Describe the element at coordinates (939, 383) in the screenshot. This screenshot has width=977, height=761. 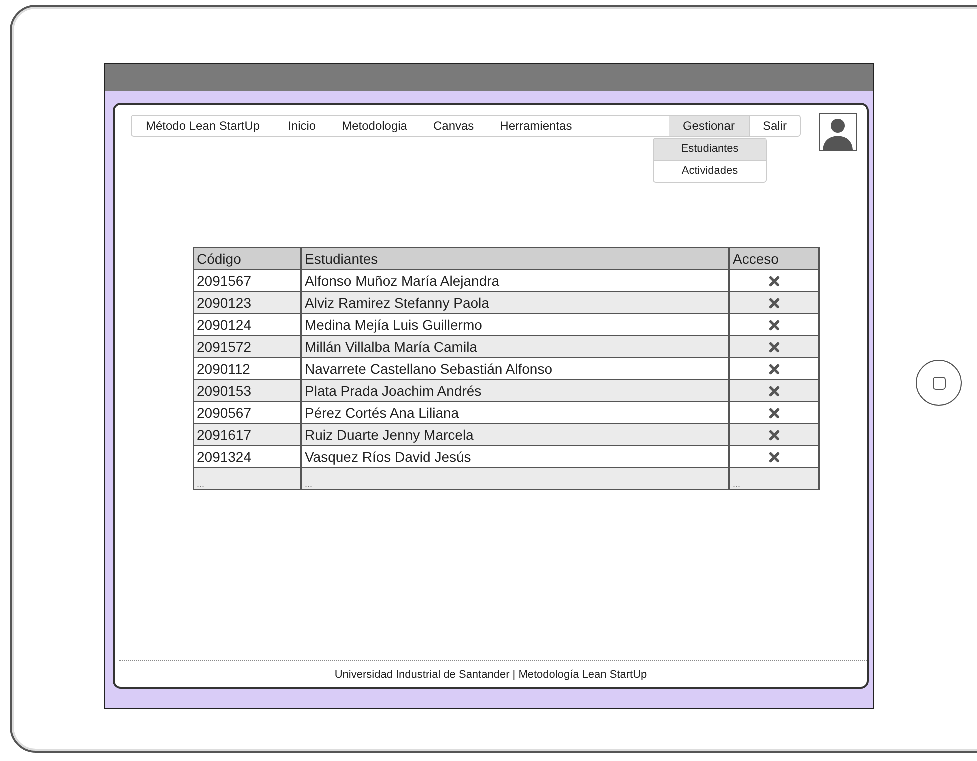
I see `home-button` at that location.